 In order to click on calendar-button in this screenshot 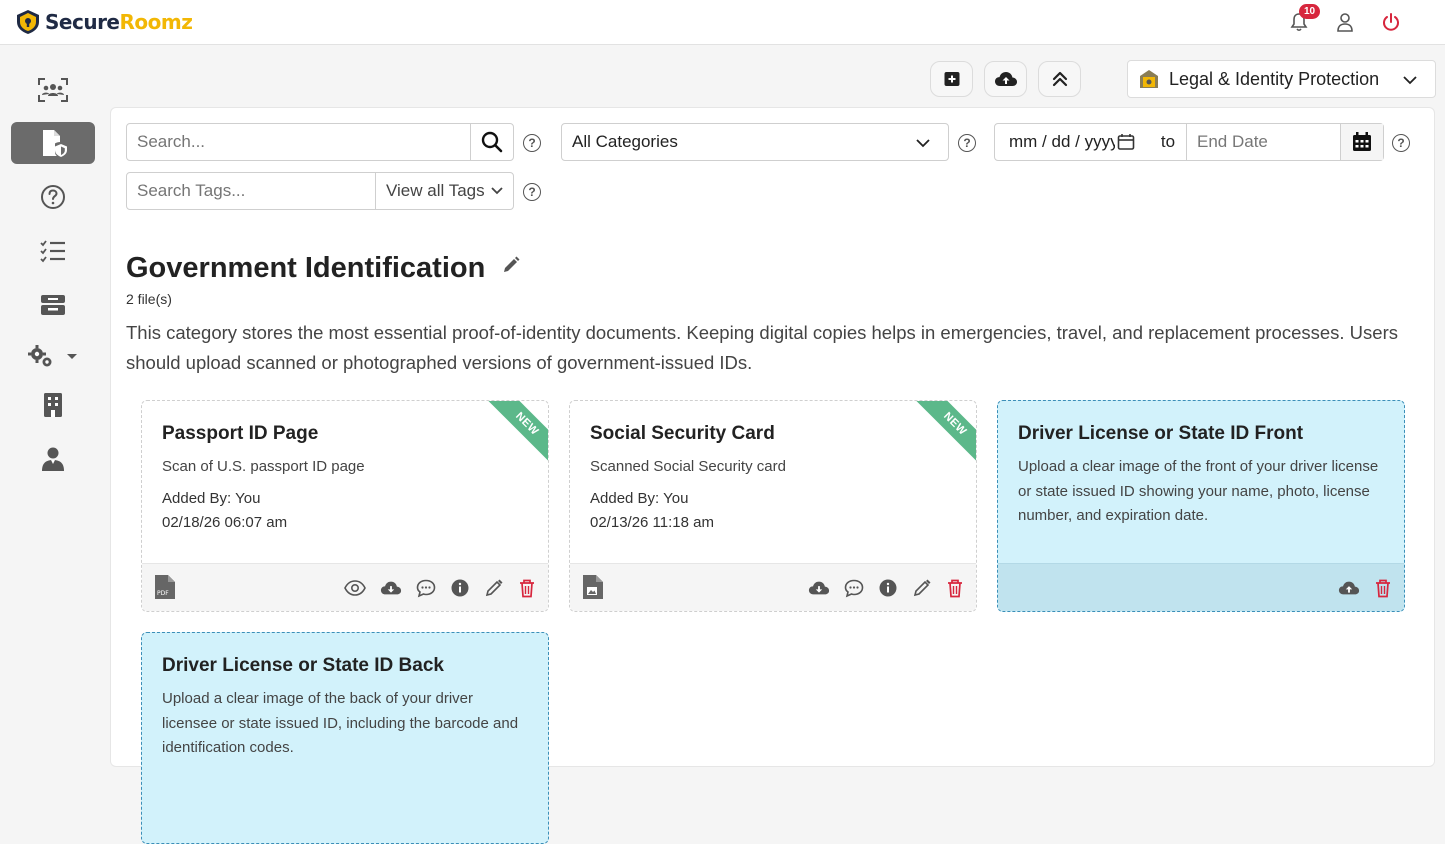, I will do `click(1361, 142)`.